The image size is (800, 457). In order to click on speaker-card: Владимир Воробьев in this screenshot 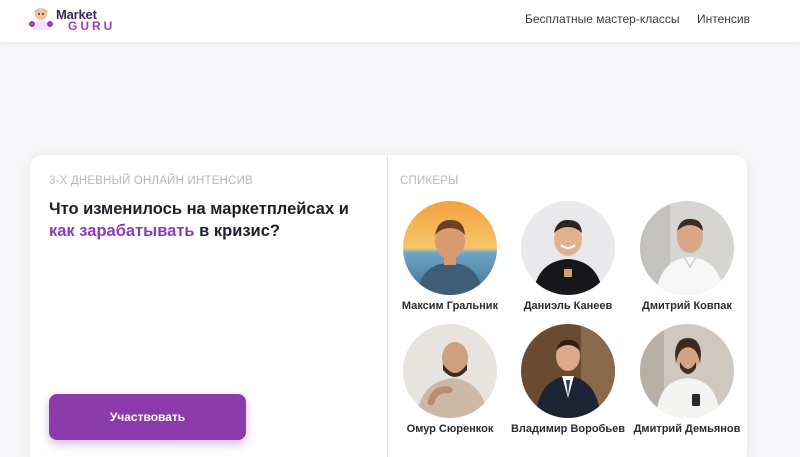, I will do `click(568, 384)`.